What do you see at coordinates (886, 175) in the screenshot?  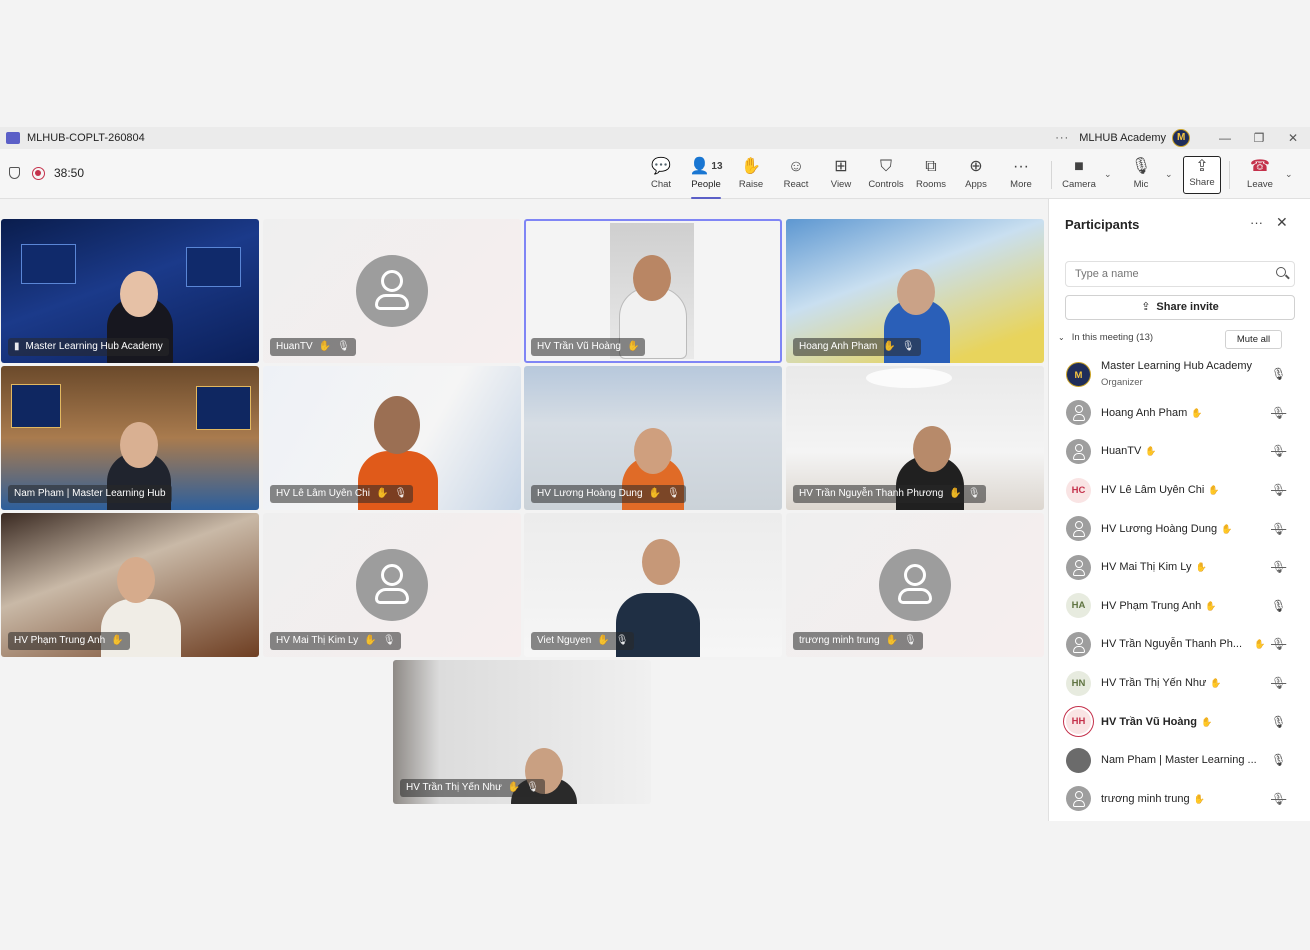 I see `controls-button: ⛉ Controls` at bounding box center [886, 175].